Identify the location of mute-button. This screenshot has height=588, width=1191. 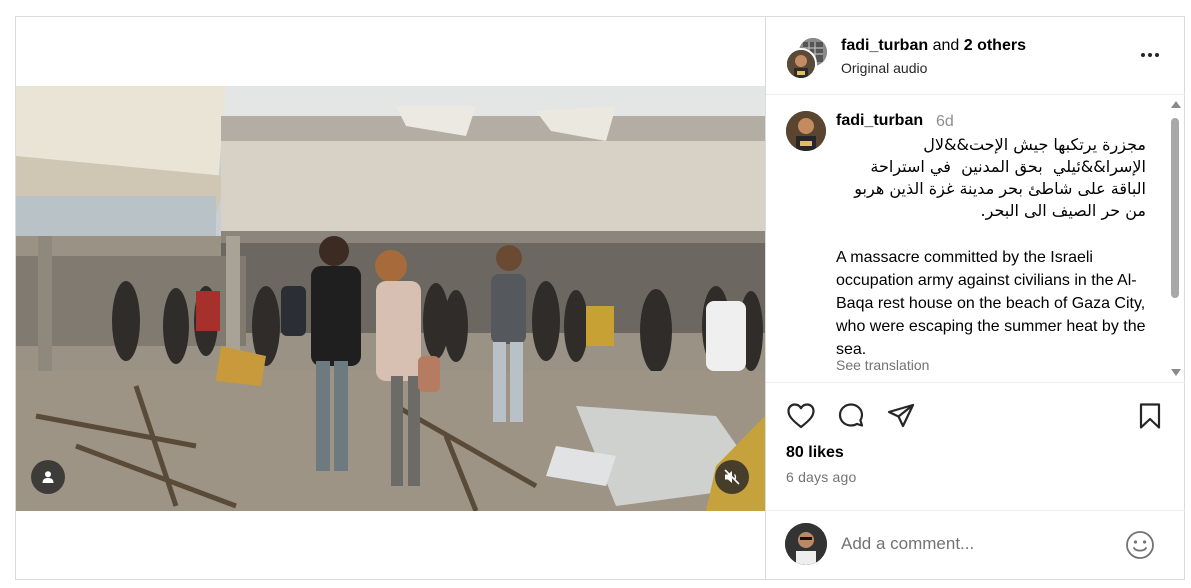
(732, 477).